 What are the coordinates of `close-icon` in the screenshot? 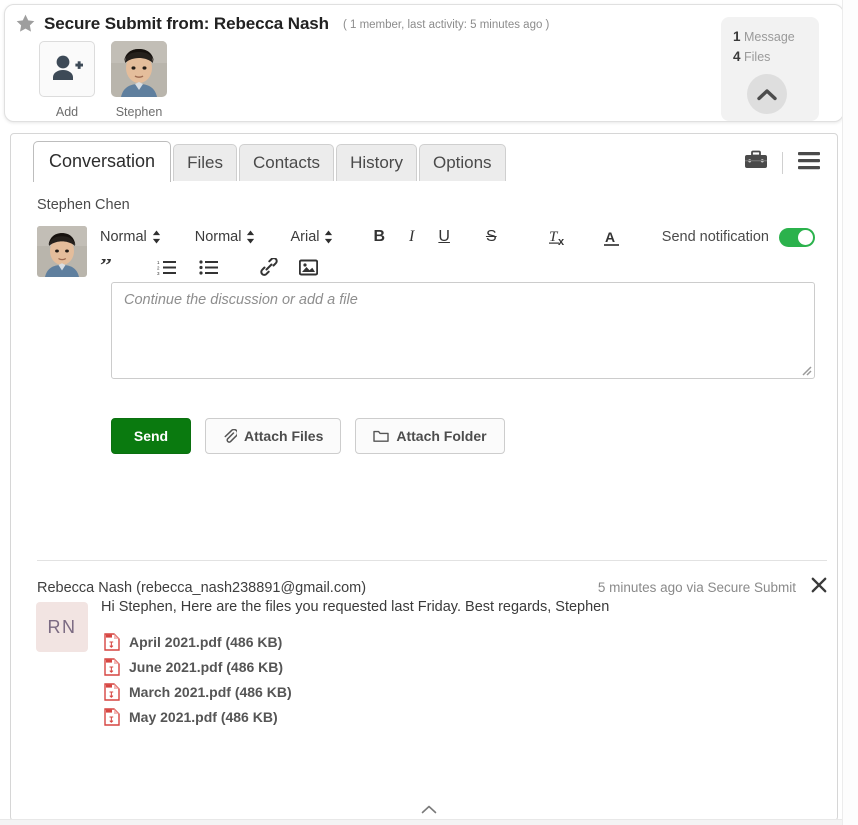 It's located at (819, 587).